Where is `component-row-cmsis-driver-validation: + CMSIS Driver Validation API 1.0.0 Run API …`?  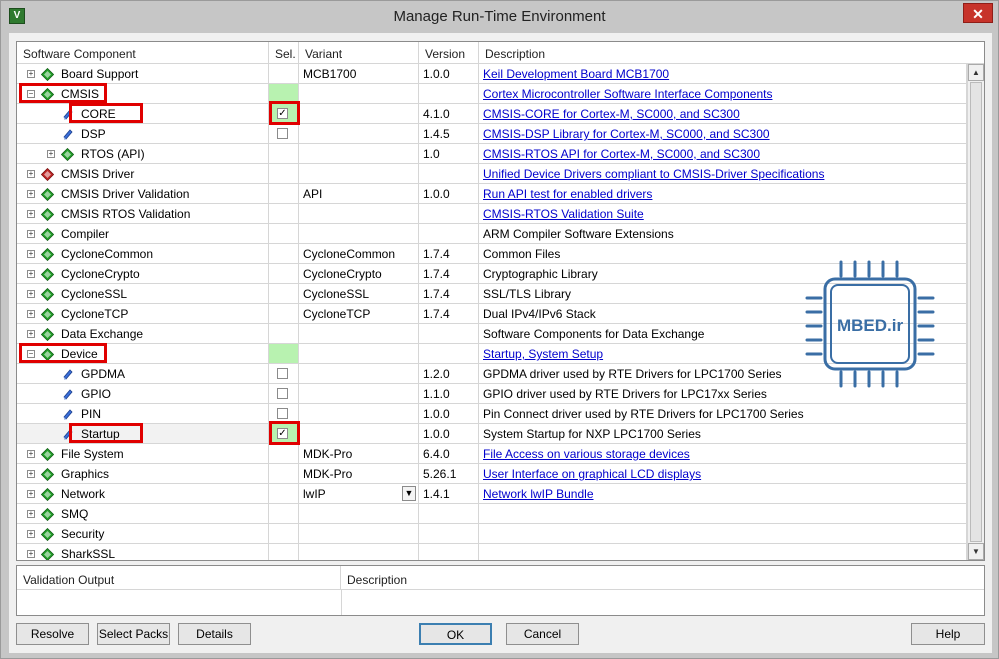 component-row-cmsis-driver-validation: + CMSIS Driver Validation API 1.0.0 Run API … is located at coordinates (500, 194).